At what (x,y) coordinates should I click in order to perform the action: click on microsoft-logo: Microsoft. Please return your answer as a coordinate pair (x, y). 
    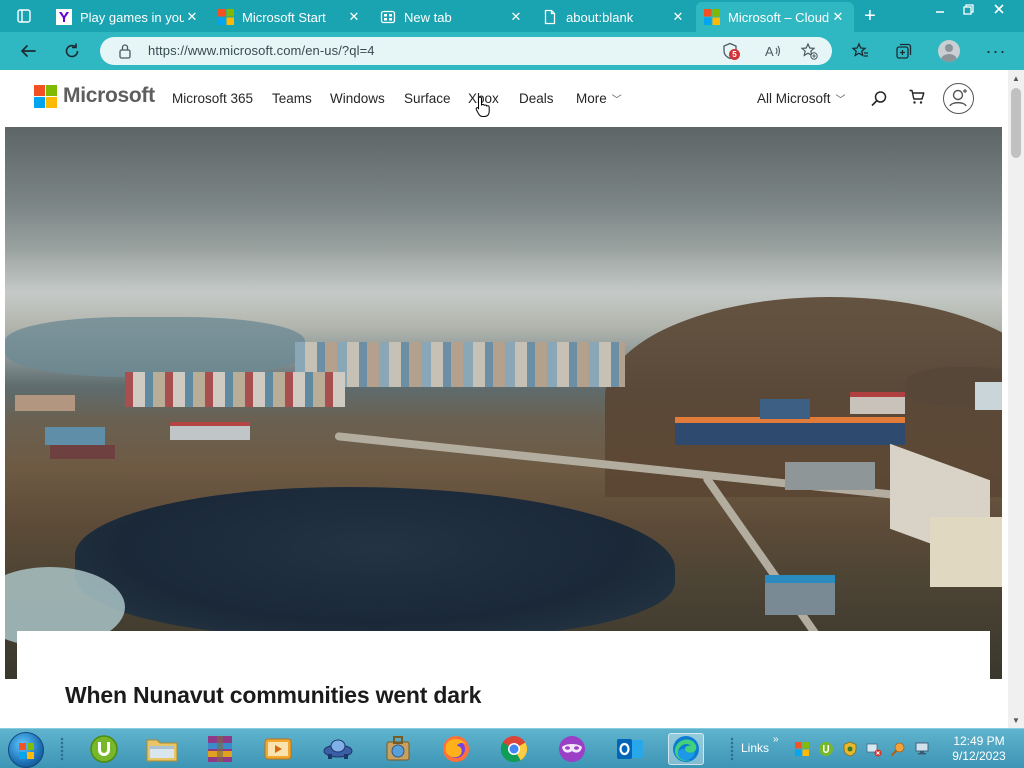
    Looking at the image, I should click on (94, 96).